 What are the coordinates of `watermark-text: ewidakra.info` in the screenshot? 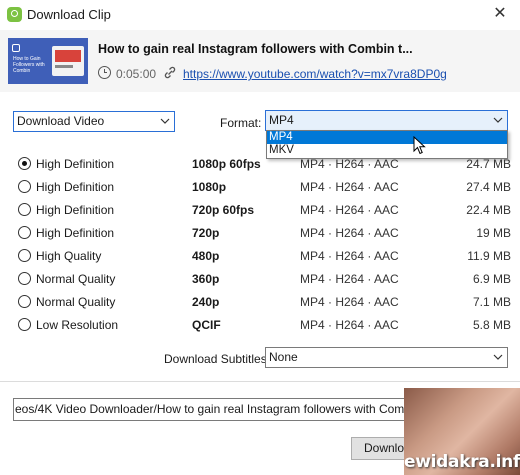 It's located at (462, 462).